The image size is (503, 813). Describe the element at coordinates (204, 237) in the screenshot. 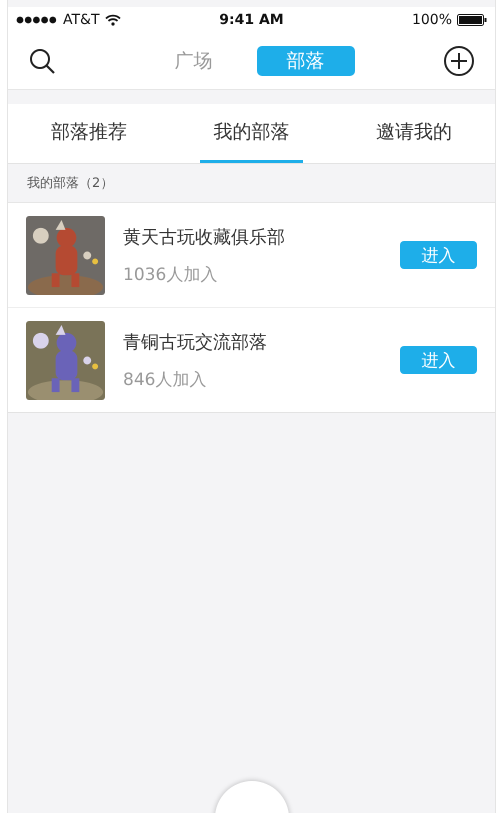

I see `tribe-name: 黄天古玩收藏俱乐部` at that location.